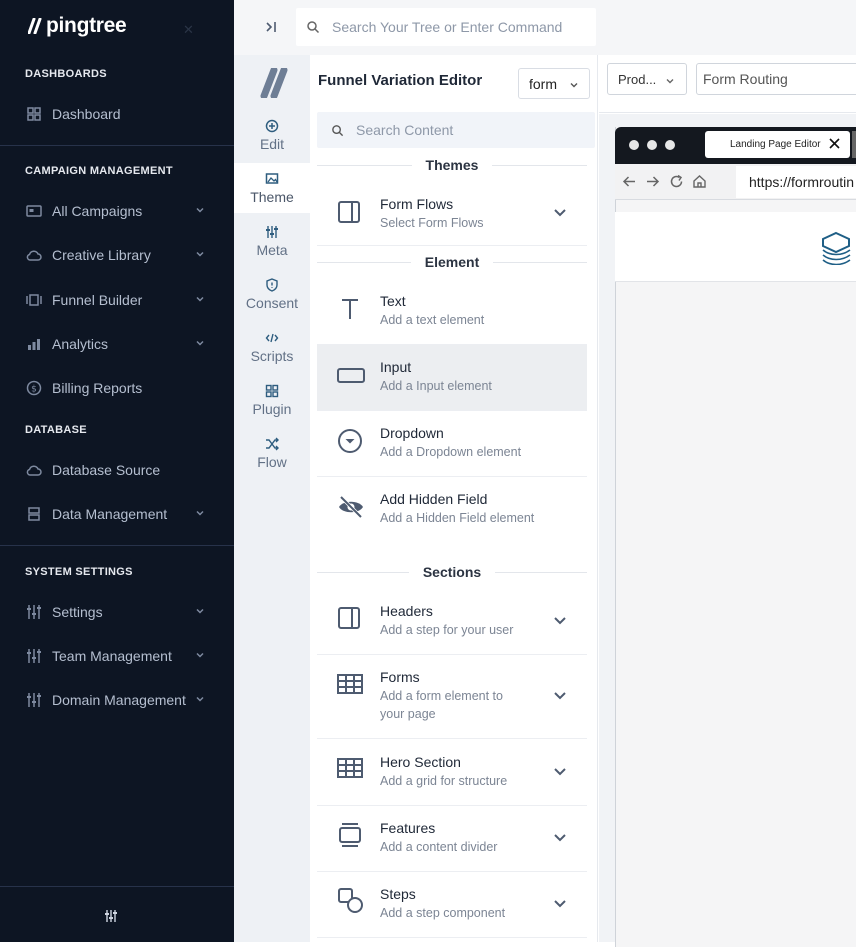  Describe the element at coordinates (271, 27) in the screenshot. I see `expand-sidebar-icon` at that location.